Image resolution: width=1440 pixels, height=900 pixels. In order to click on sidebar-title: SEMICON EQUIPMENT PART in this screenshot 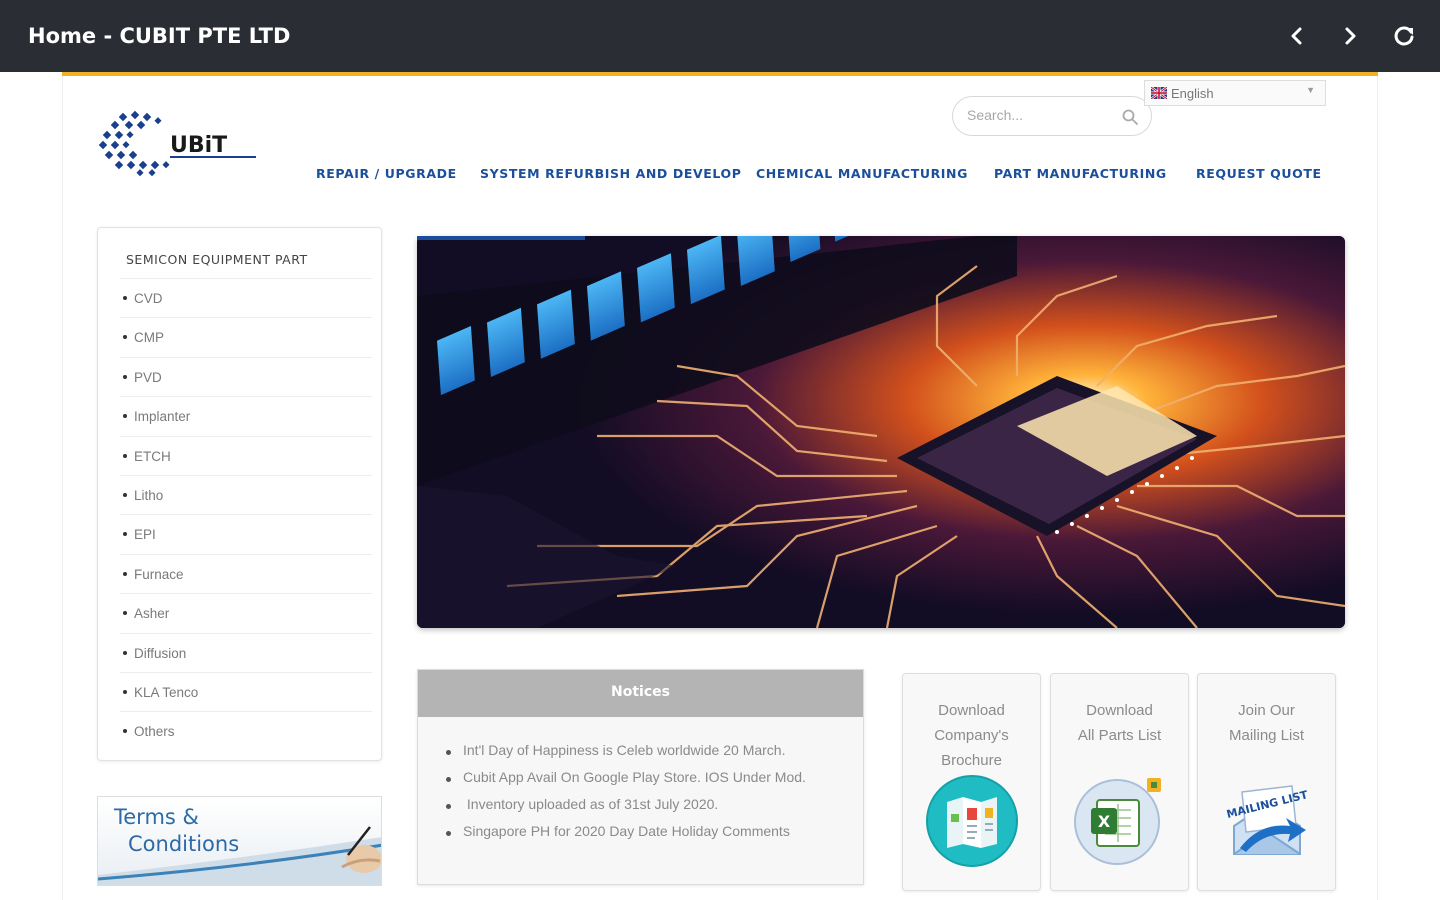, I will do `click(217, 259)`.